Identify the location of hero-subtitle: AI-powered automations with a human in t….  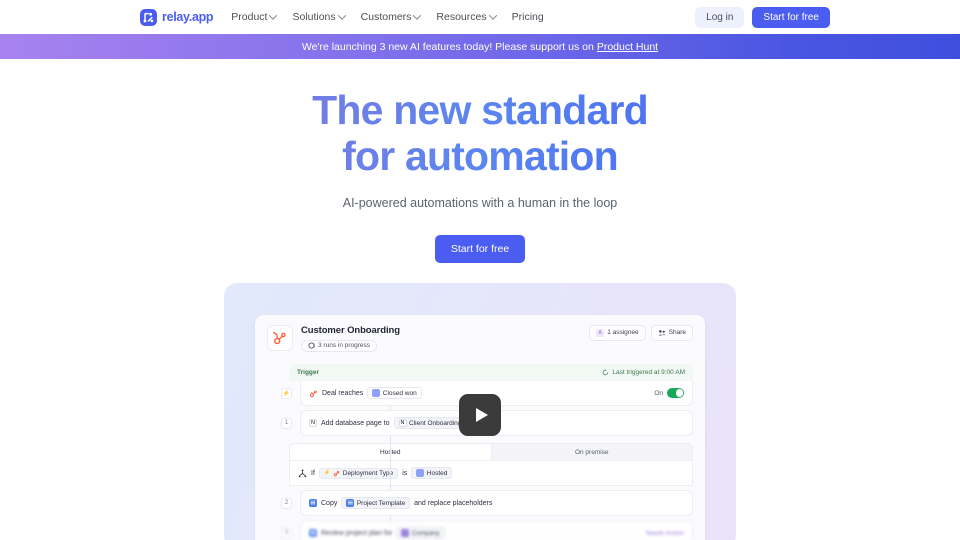
(480, 202).